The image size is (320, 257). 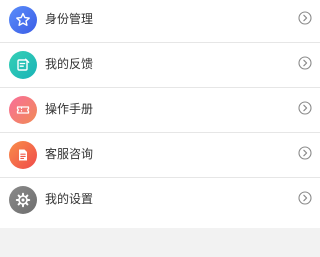 I want to click on star-icon, so click(x=23, y=20).